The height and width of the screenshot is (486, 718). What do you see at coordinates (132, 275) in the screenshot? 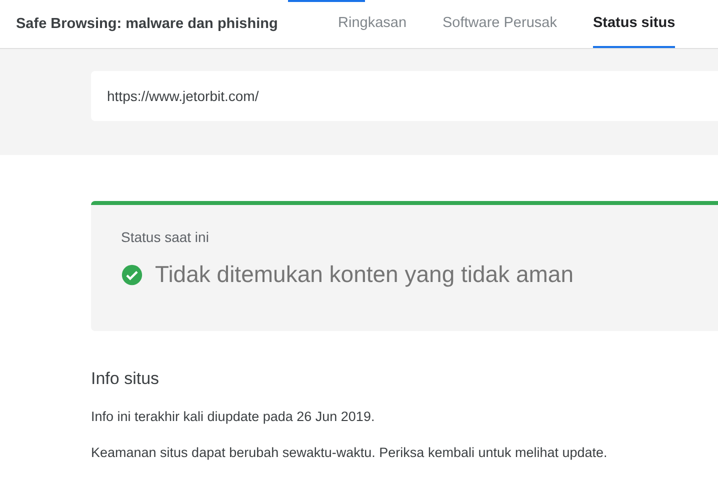
I see `check-circle-icon` at bounding box center [132, 275].